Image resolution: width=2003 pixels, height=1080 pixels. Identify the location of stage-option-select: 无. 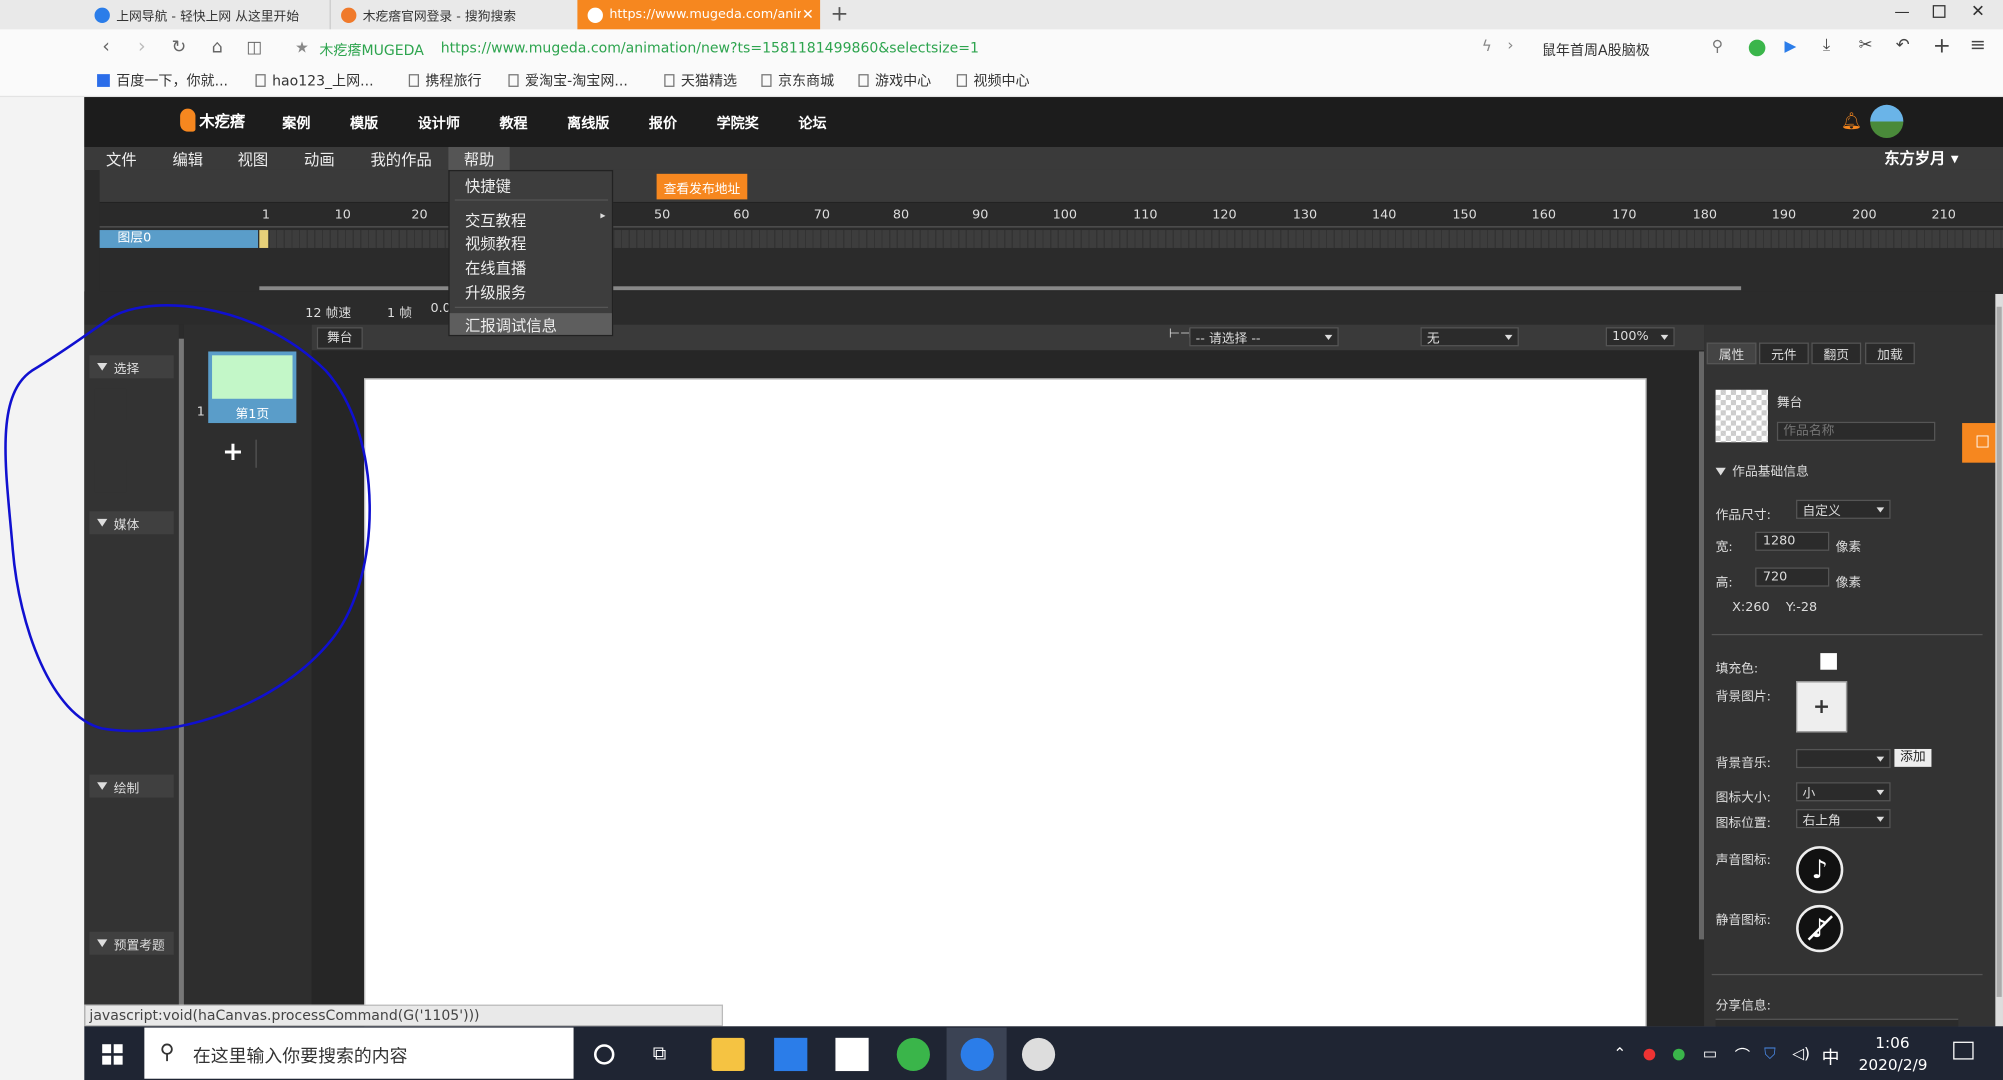
(1469, 337).